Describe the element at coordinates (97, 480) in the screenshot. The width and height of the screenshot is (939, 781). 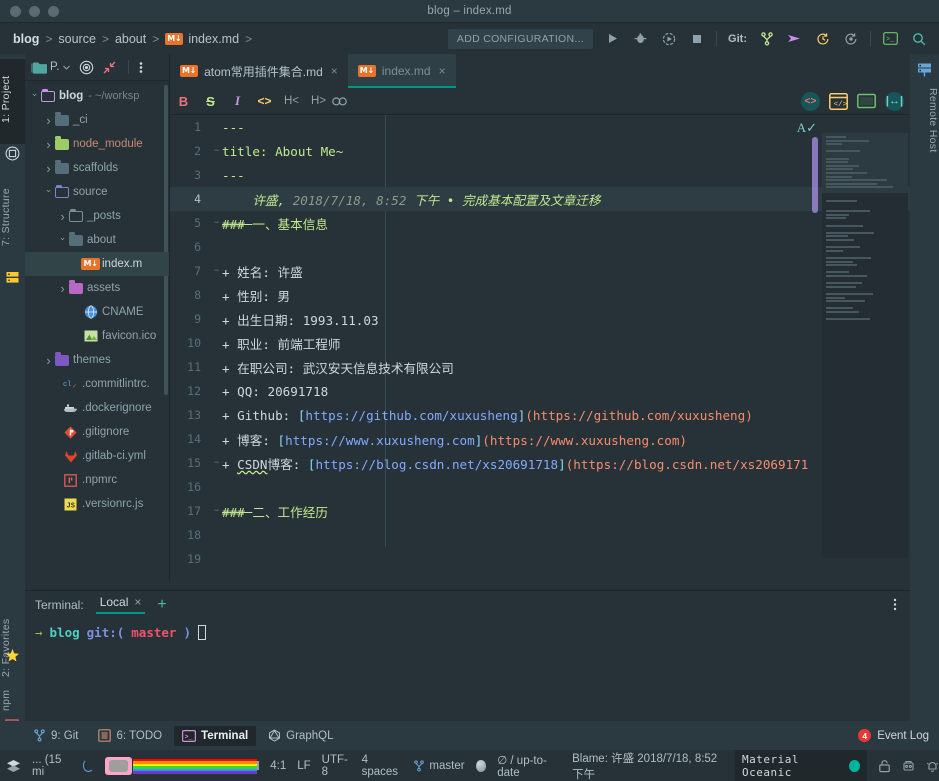
I see `tree-node-npmrc: .npmrc` at that location.